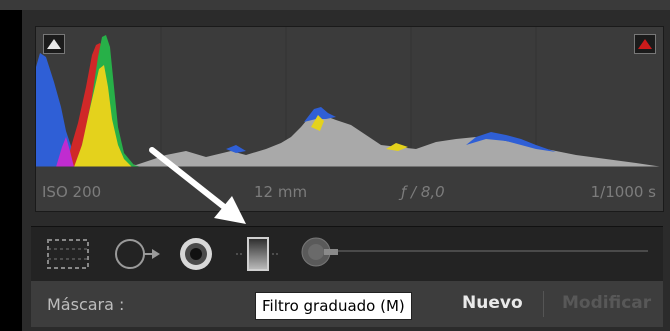  I want to click on highlight-clipping-button, so click(645, 44).